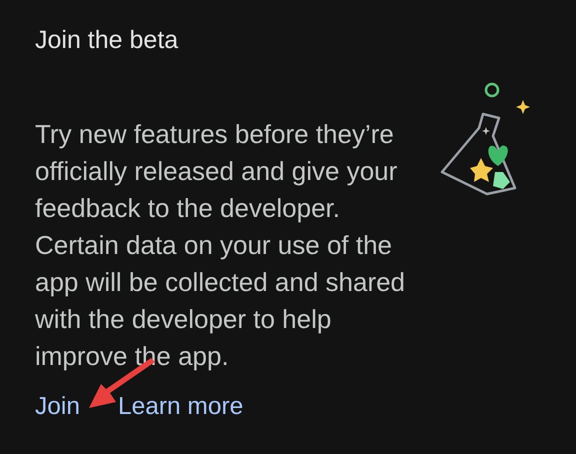 Image resolution: width=576 pixels, height=454 pixels. Describe the element at coordinates (107, 40) in the screenshot. I see `section-title: Join the beta` at that location.